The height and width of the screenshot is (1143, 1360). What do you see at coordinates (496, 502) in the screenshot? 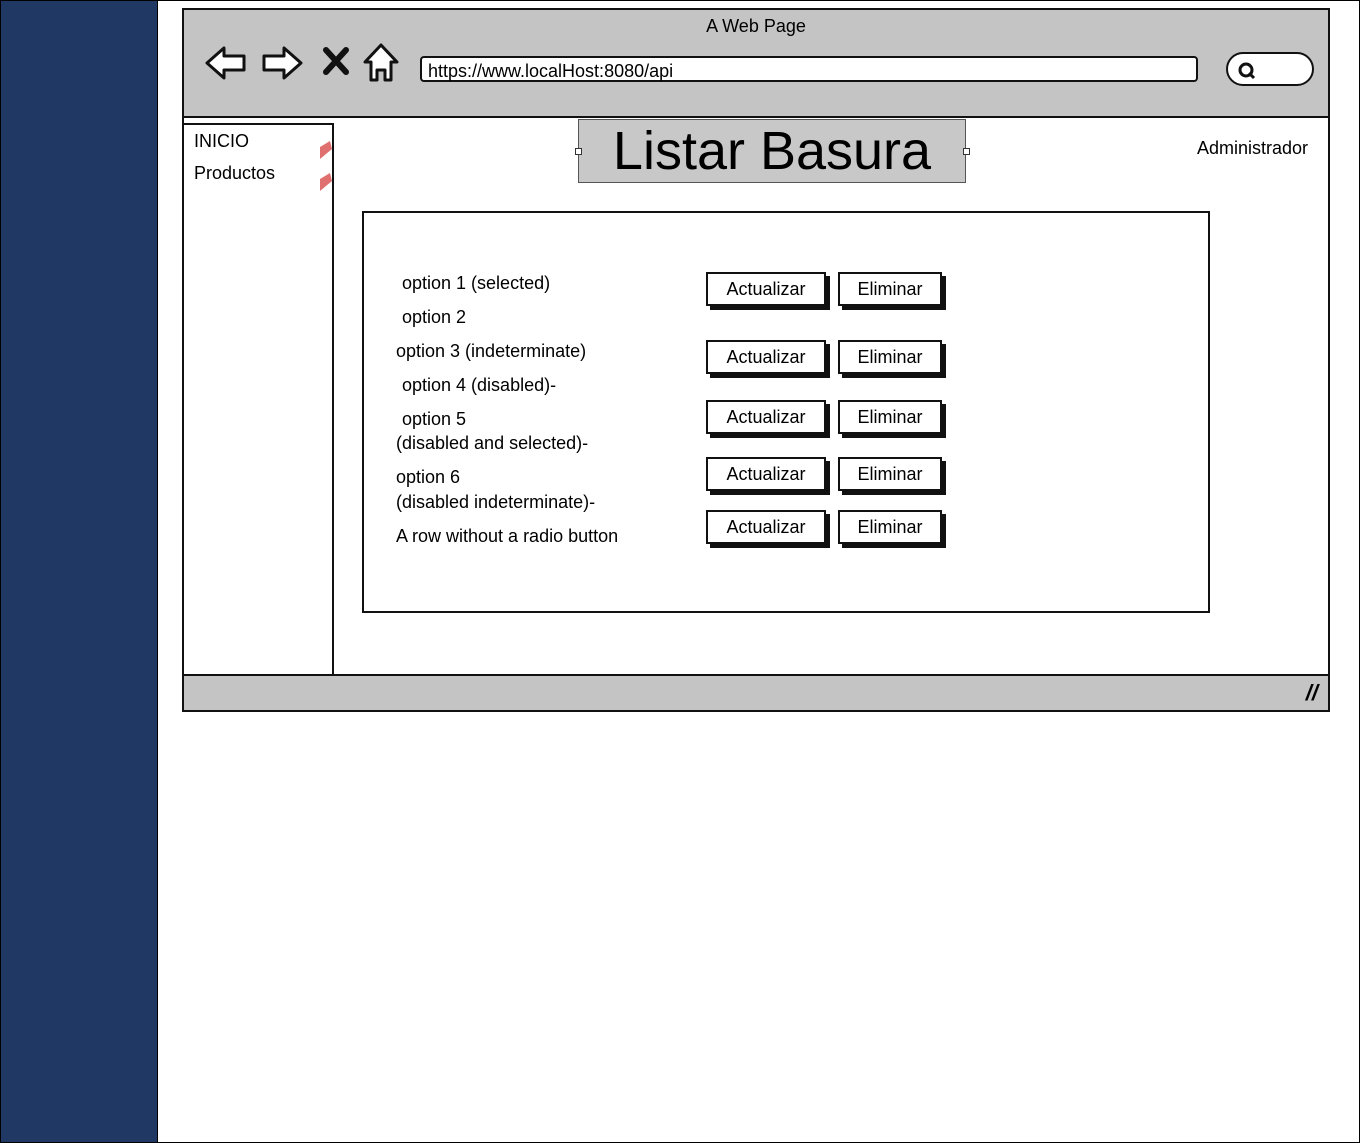
I see `list-item: (disabled indeterminate)-` at bounding box center [496, 502].